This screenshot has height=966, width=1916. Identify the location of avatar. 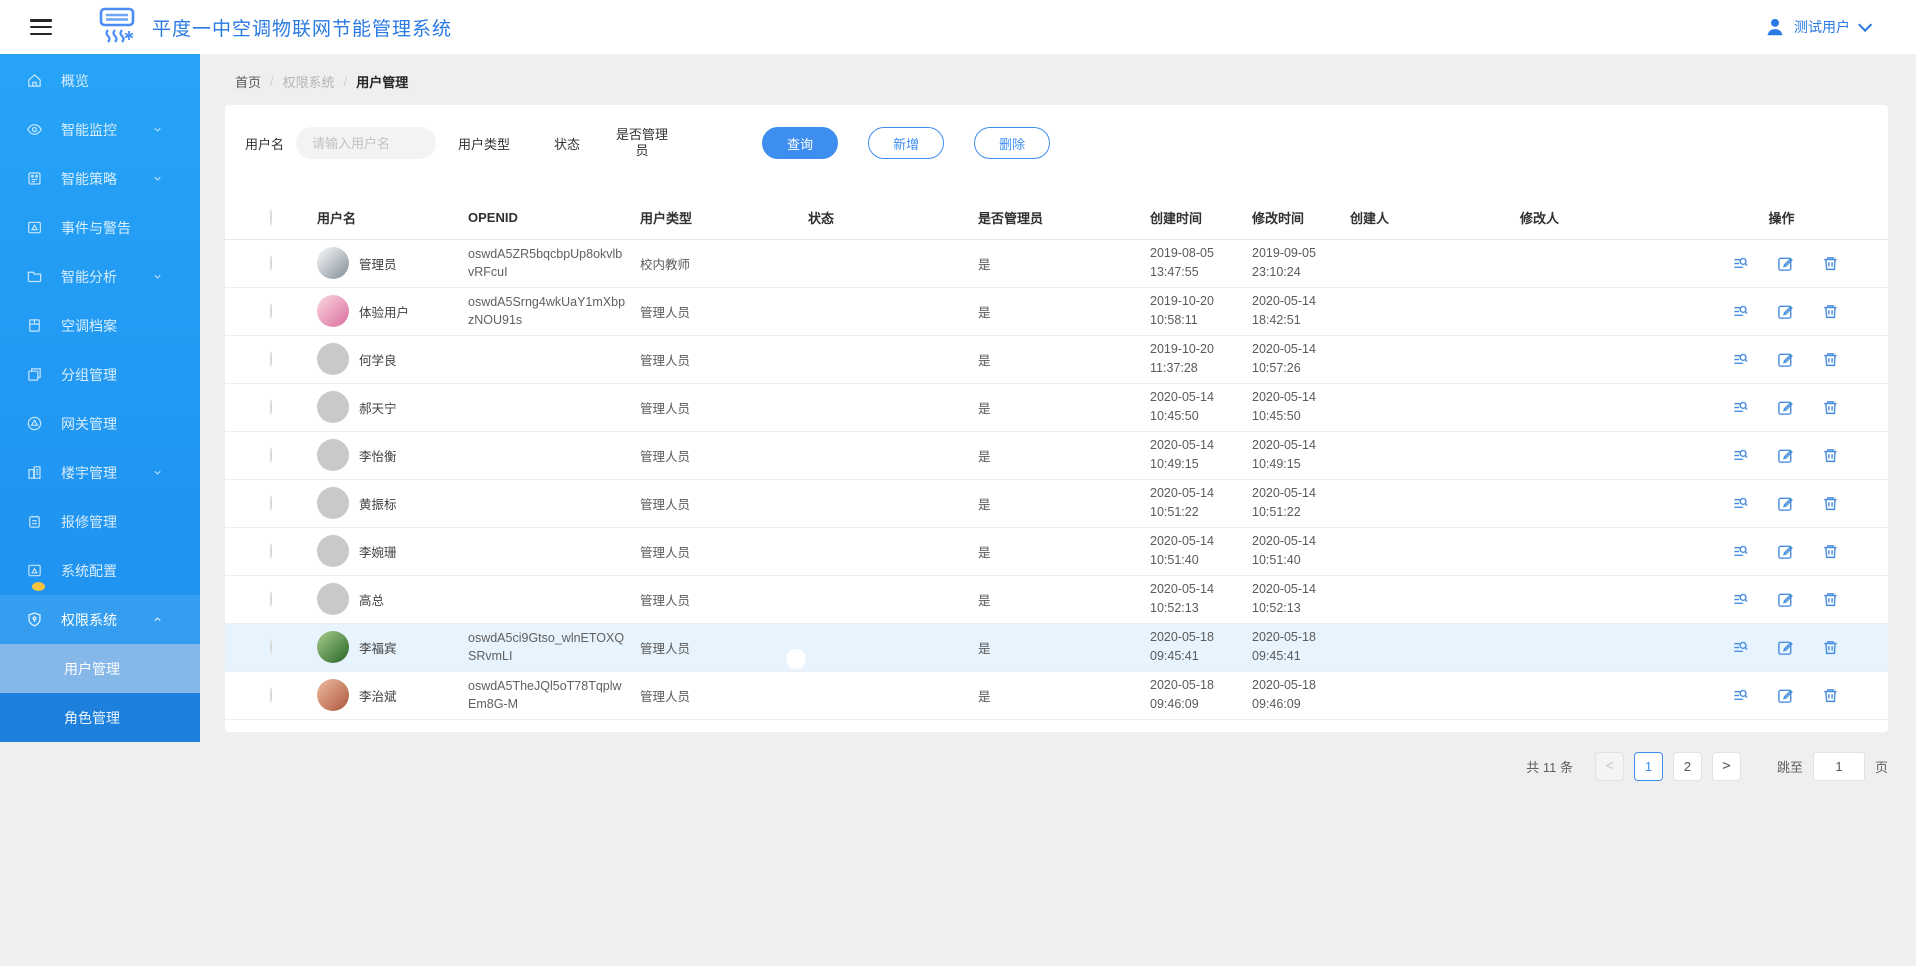
(333, 503).